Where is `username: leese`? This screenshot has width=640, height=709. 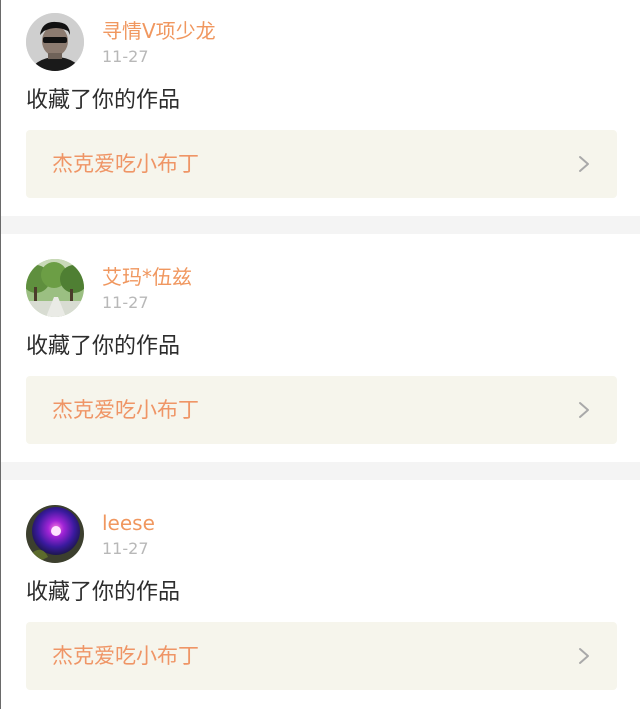
username: leese is located at coordinates (128, 523).